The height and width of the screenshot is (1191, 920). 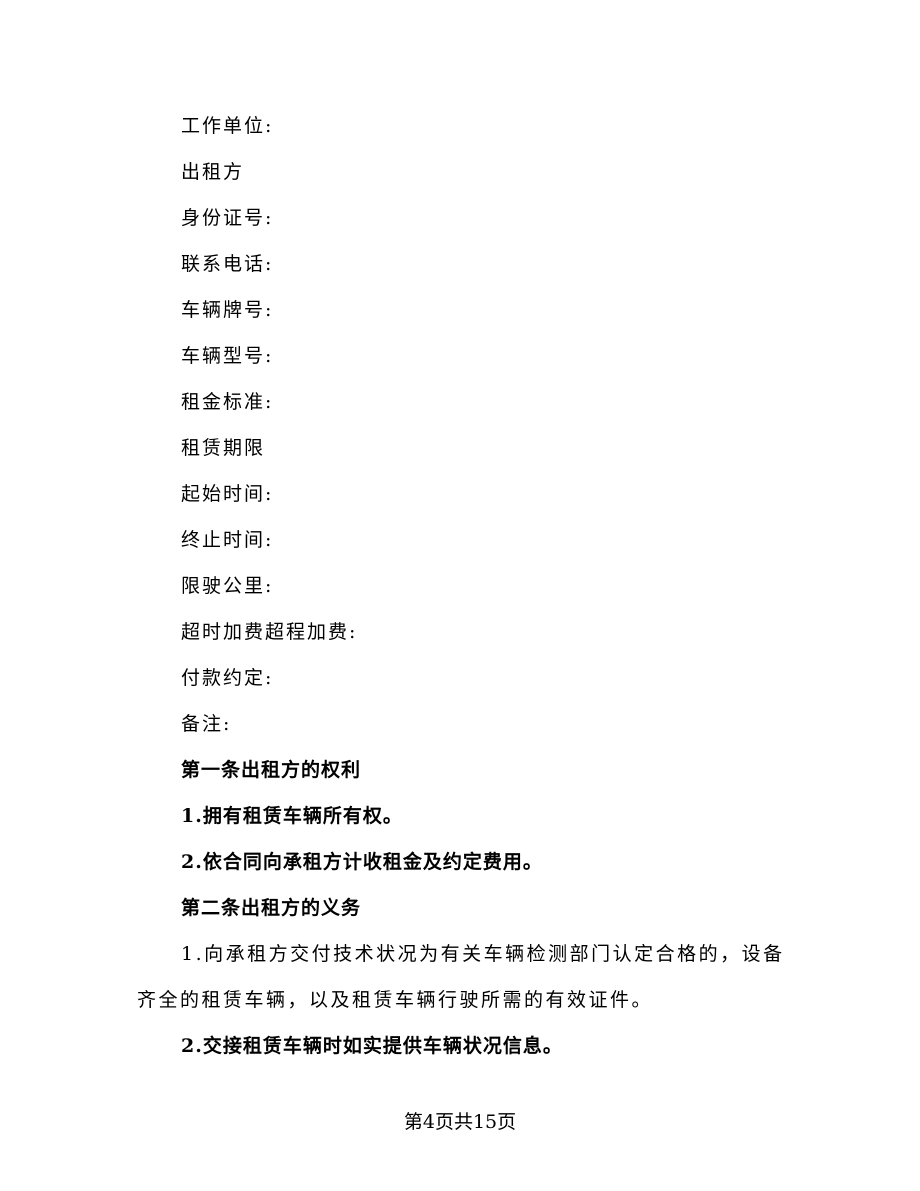 What do you see at coordinates (227, 678) in the screenshot?
I see `field-payment: 付款约定:` at bounding box center [227, 678].